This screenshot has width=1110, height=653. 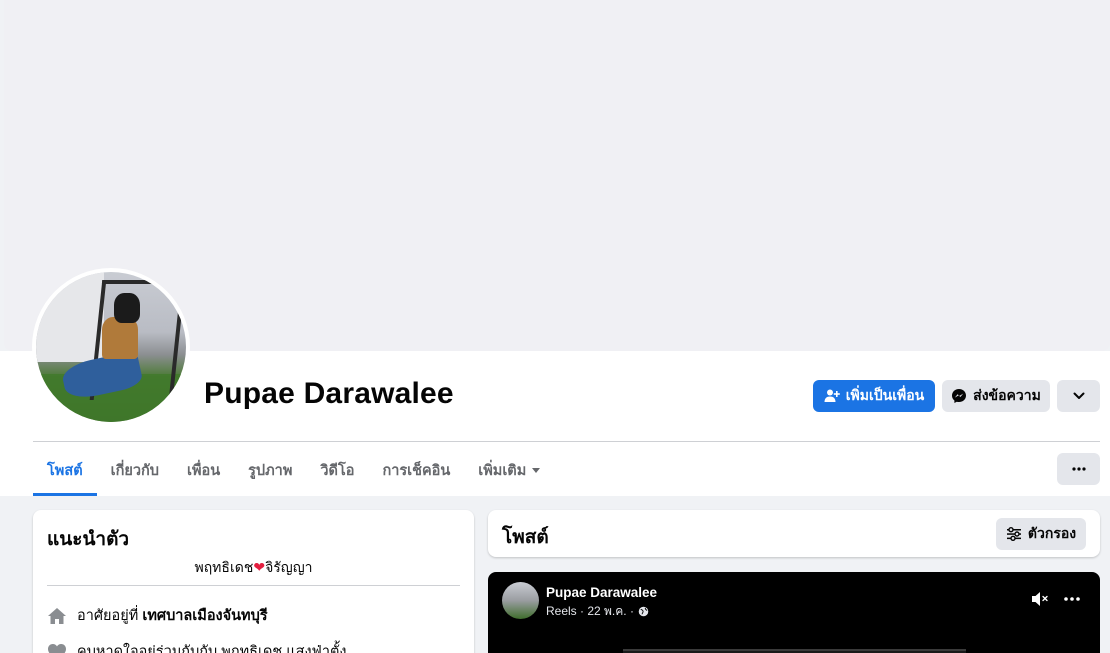 What do you see at coordinates (794, 612) in the screenshot?
I see `reel-post: Pupae Darawalee Reels · 22 พ.ค. ·` at bounding box center [794, 612].